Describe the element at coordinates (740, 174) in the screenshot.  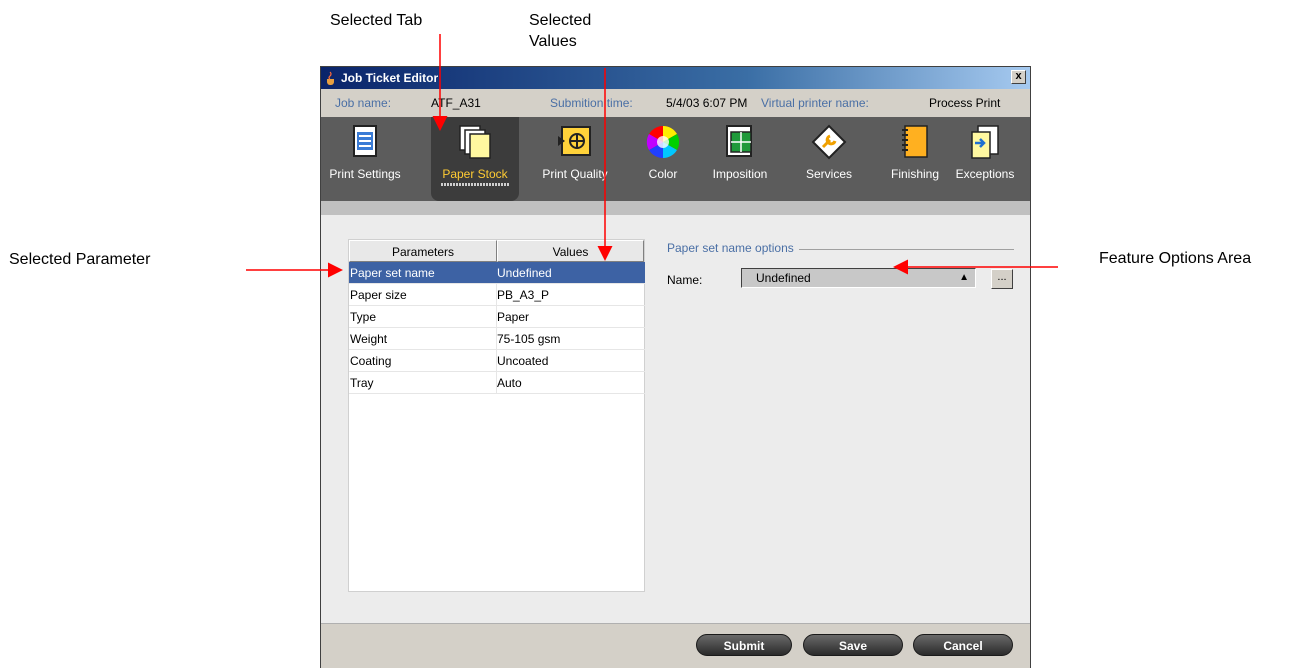
I see `tab-label: Imposition` at that location.